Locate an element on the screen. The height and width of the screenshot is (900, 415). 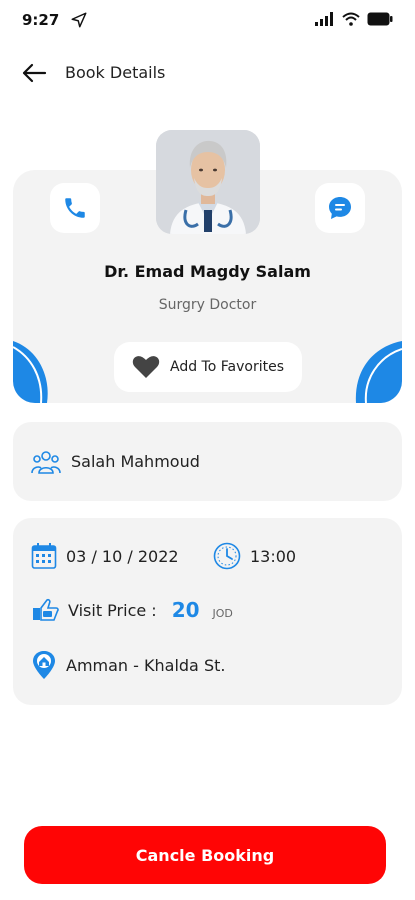
battery-icon is located at coordinates (380, 19).